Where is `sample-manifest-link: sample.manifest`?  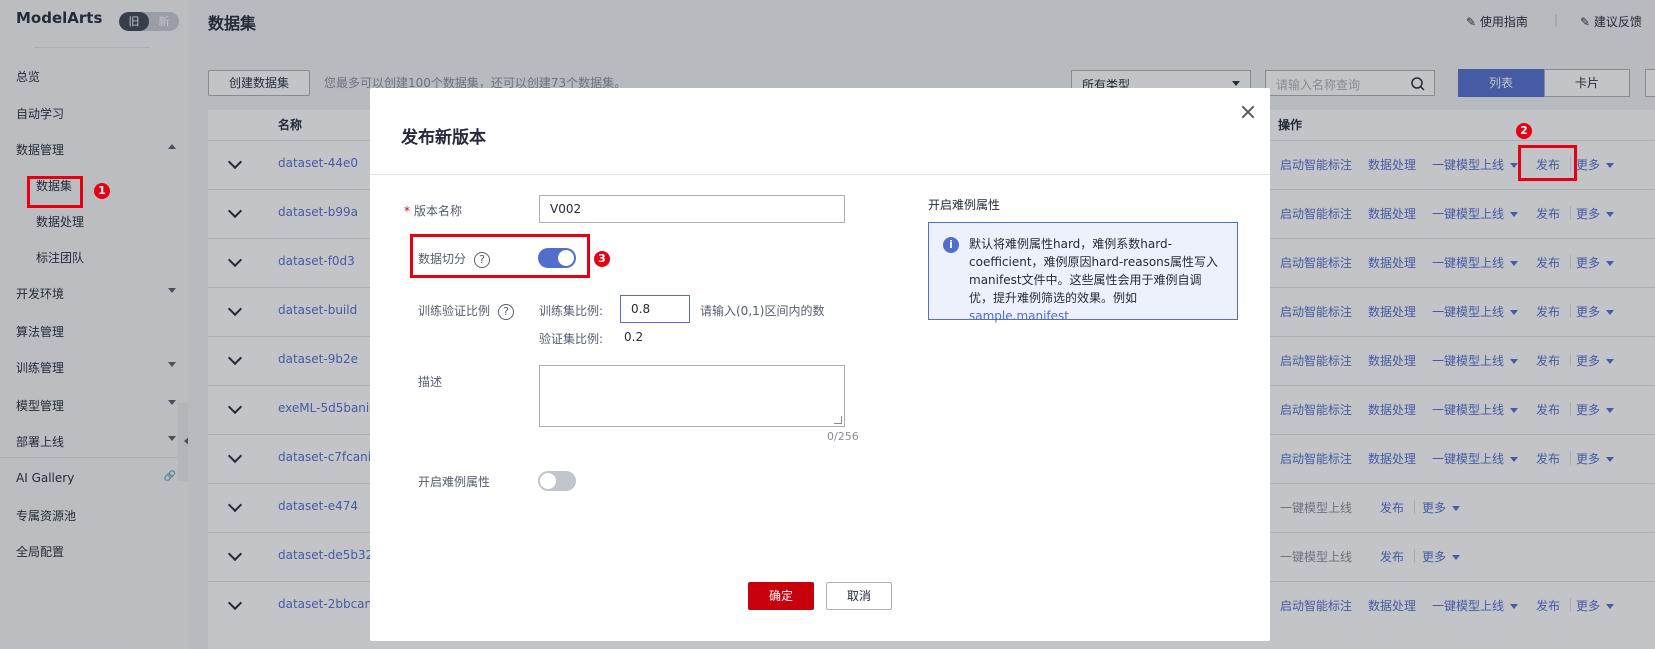 sample-manifest-link: sample.manifest is located at coordinates (1019, 316).